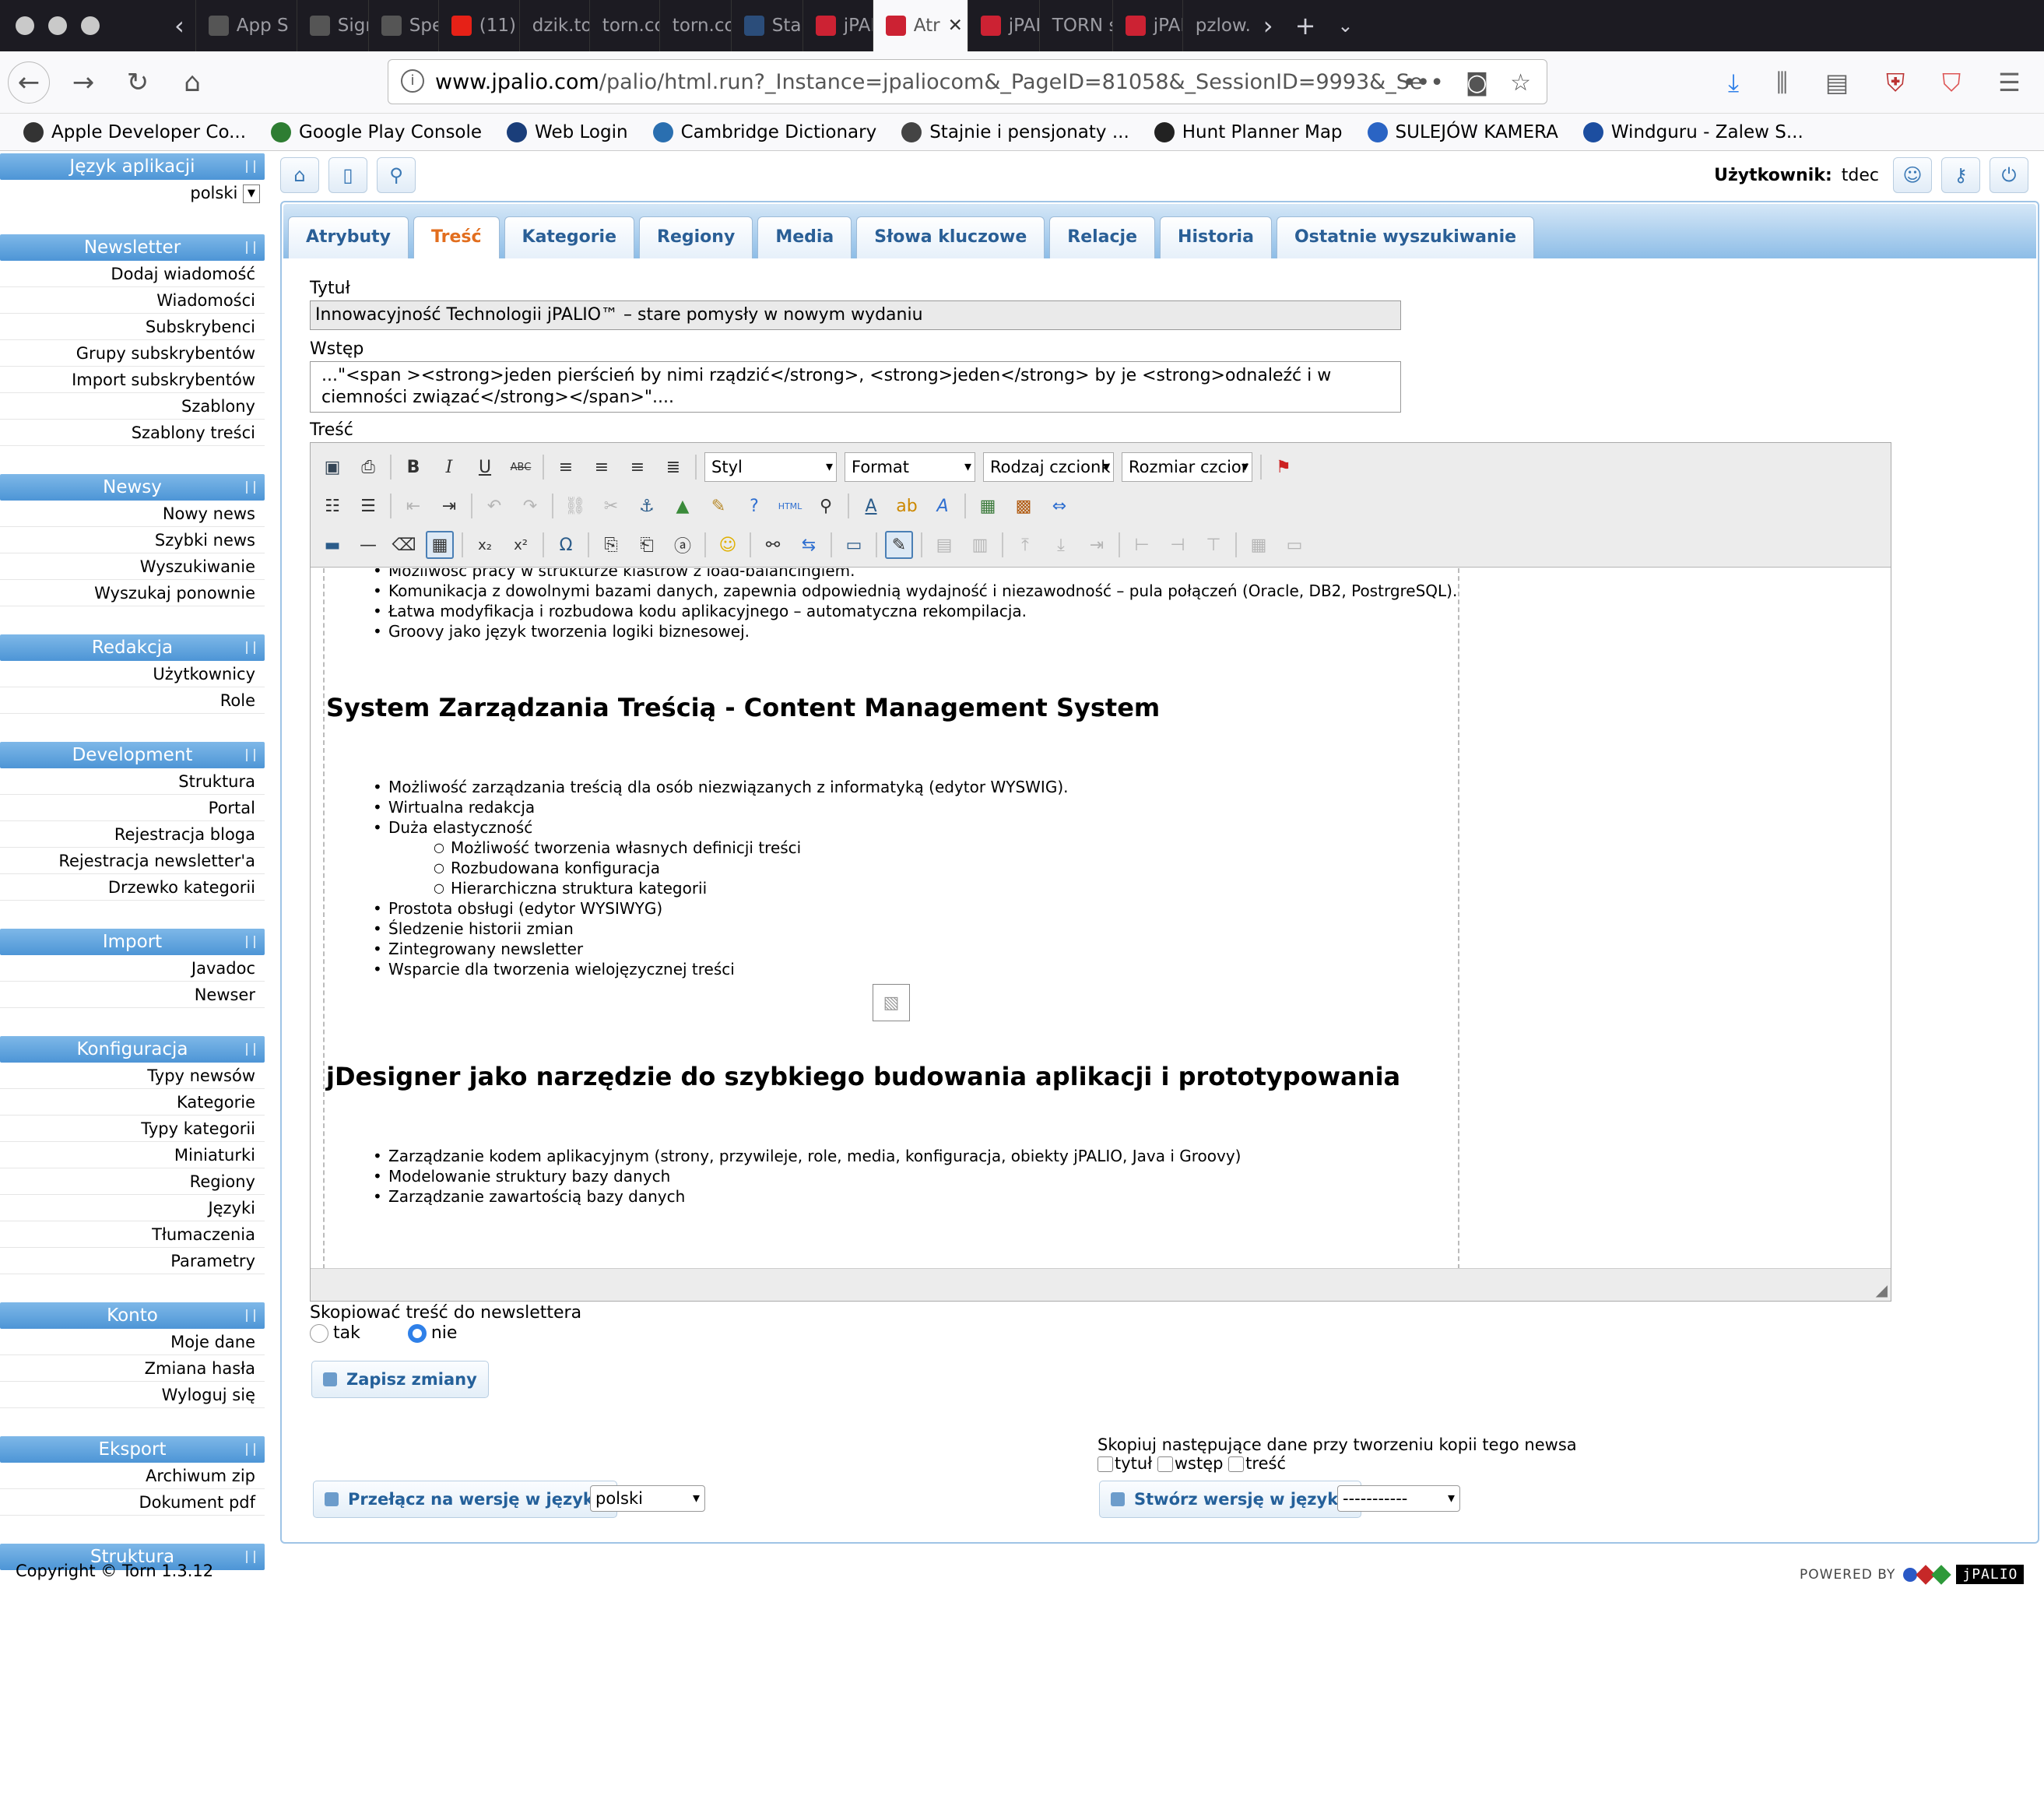 This screenshot has width=2044, height=1820. I want to click on embed-icon: ⇔, so click(1059, 506).